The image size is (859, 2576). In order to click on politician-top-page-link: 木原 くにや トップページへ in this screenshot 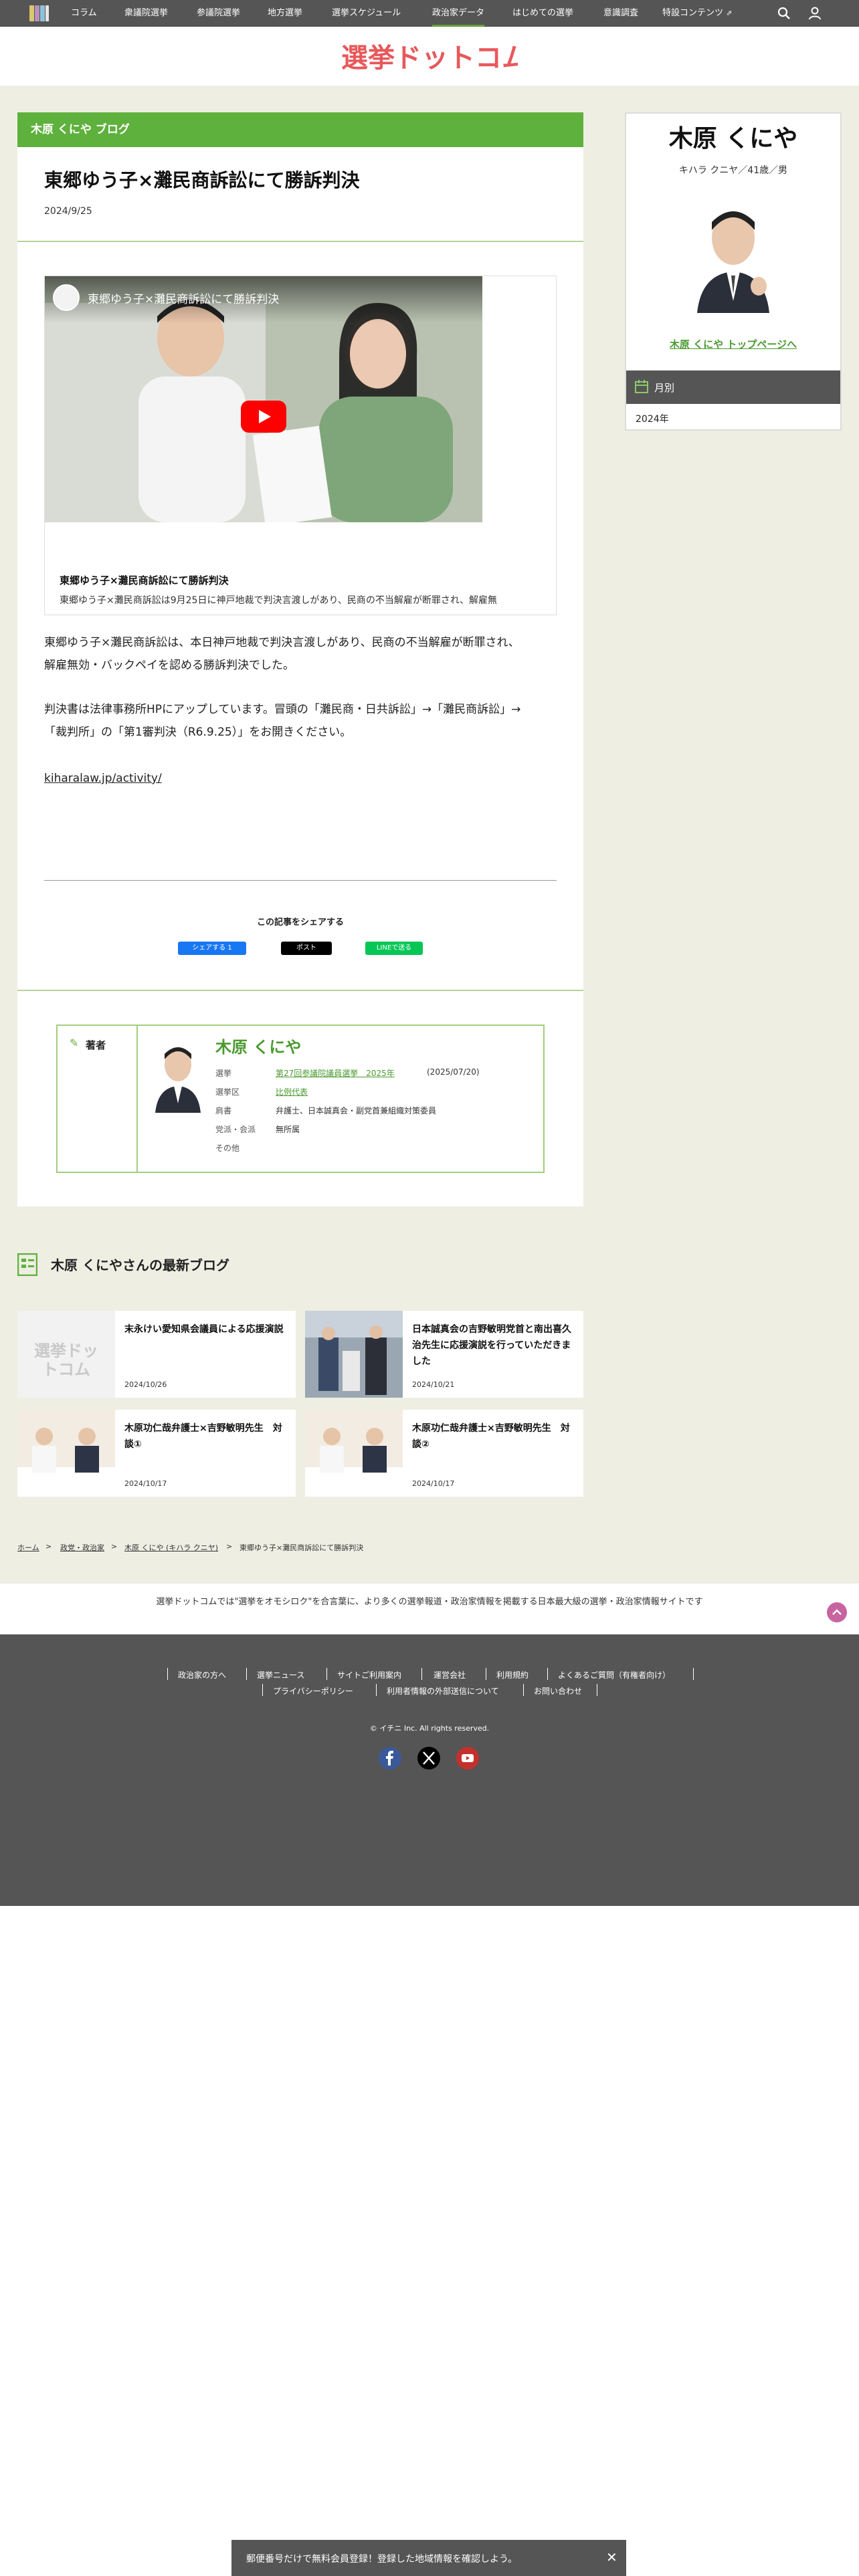, I will do `click(733, 344)`.